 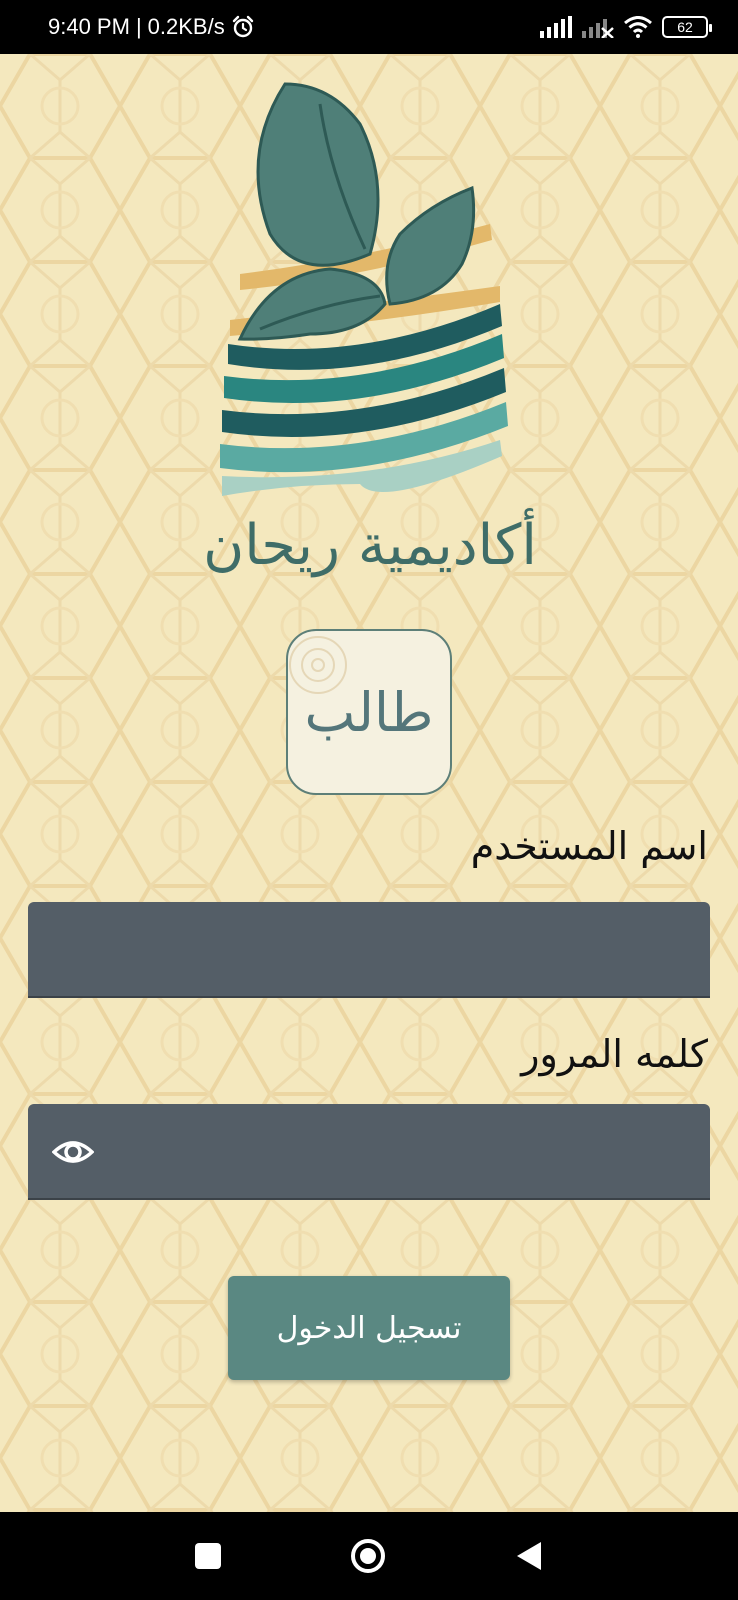 What do you see at coordinates (73, 1152) in the screenshot?
I see `eye-icon` at bounding box center [73, 1152].